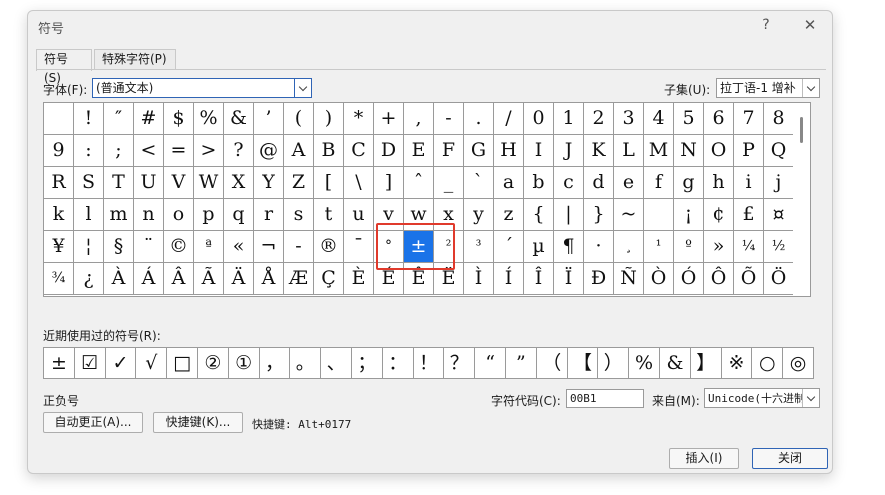 The image size is (885, 495). What do you see at coordinates (269, 151) in the screenshot?
I see `symbol-cell: @` at bounding box center [269, 151].